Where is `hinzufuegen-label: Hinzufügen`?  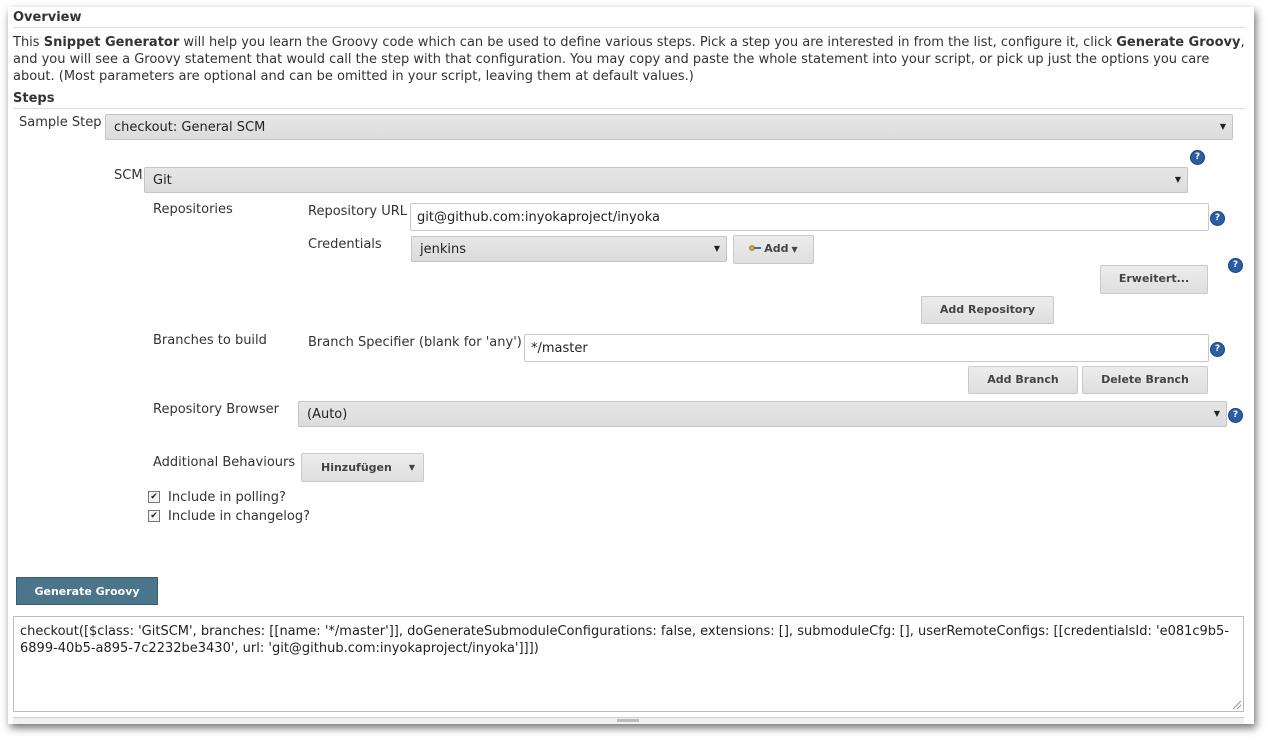 hinzufuegen-label: Hinzufügen is located at coordinates (356, 467).